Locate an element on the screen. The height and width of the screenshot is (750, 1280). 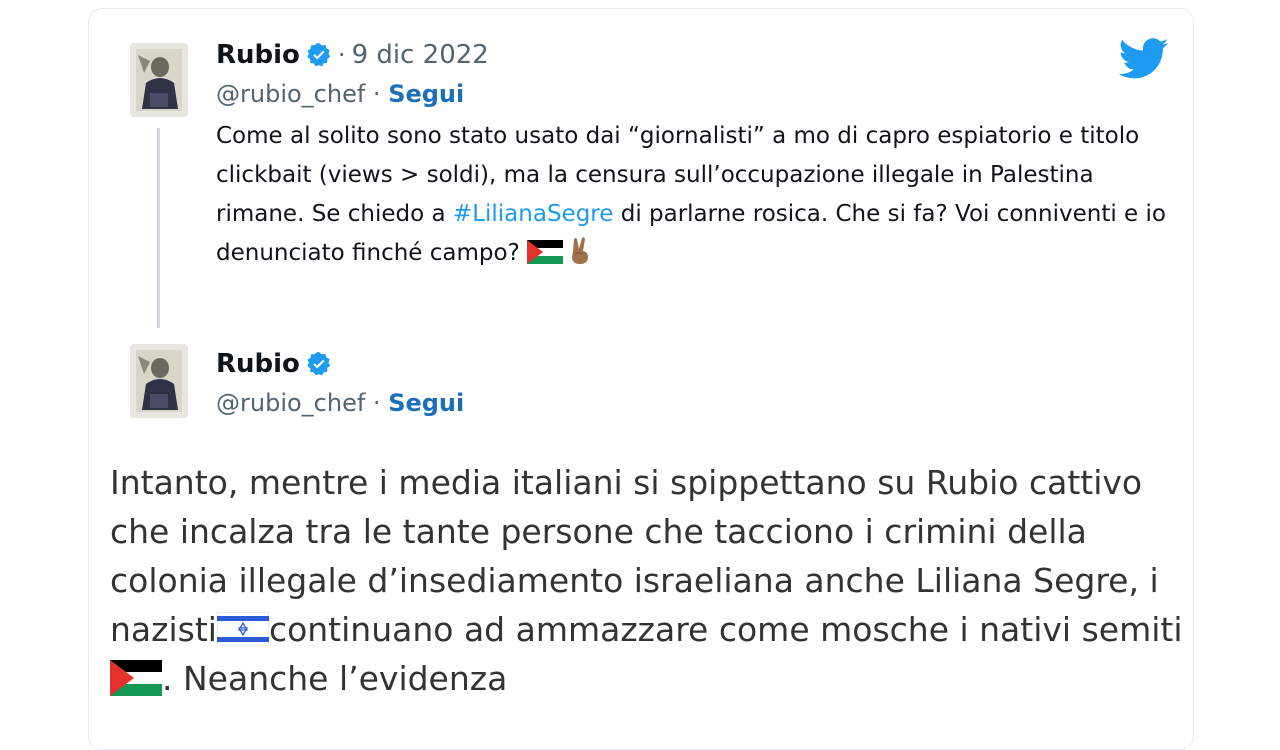
quoted-handle-line: @rubio_chef · Segui is located at coordinates (340, 94).